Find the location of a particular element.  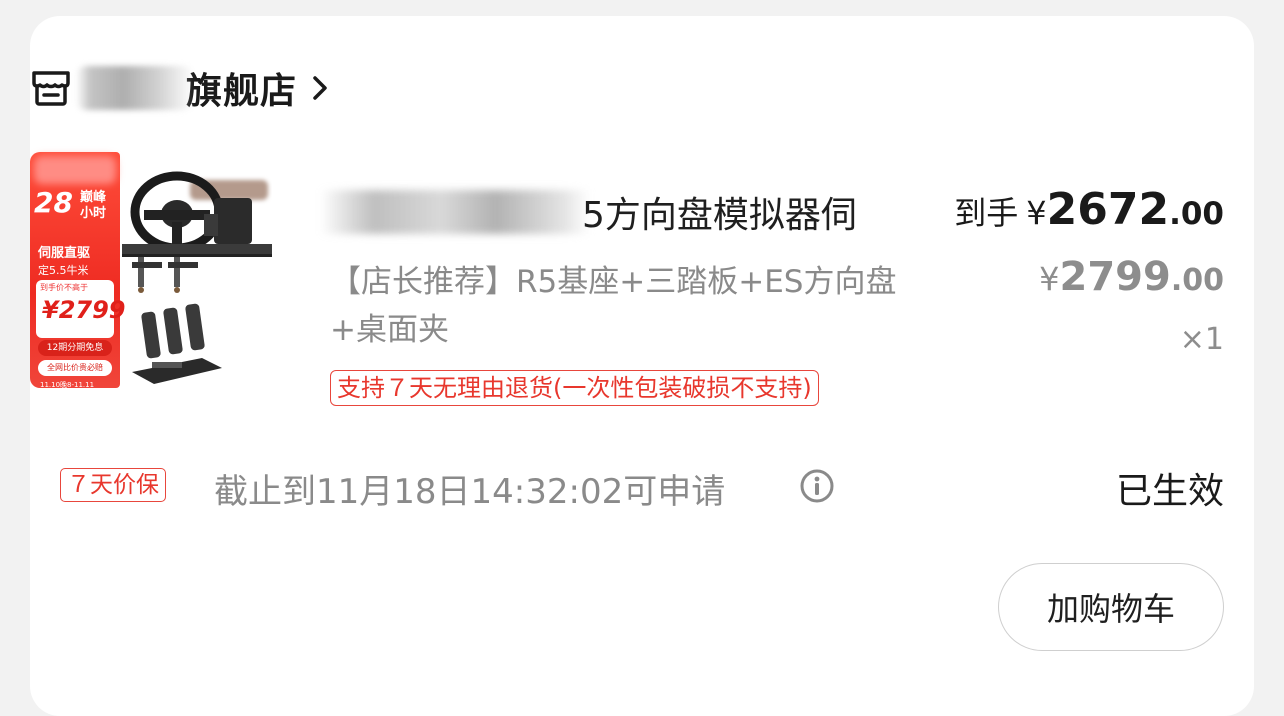

original-price-symbol: ¥ is located at coordinates (1049, 279).